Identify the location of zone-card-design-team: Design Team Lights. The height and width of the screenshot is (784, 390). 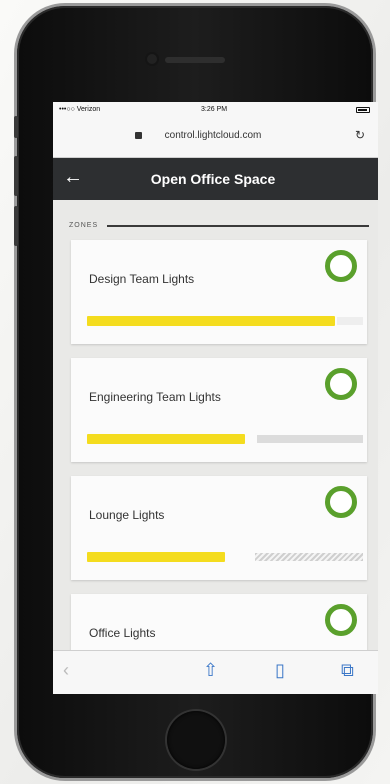
(219, 292).